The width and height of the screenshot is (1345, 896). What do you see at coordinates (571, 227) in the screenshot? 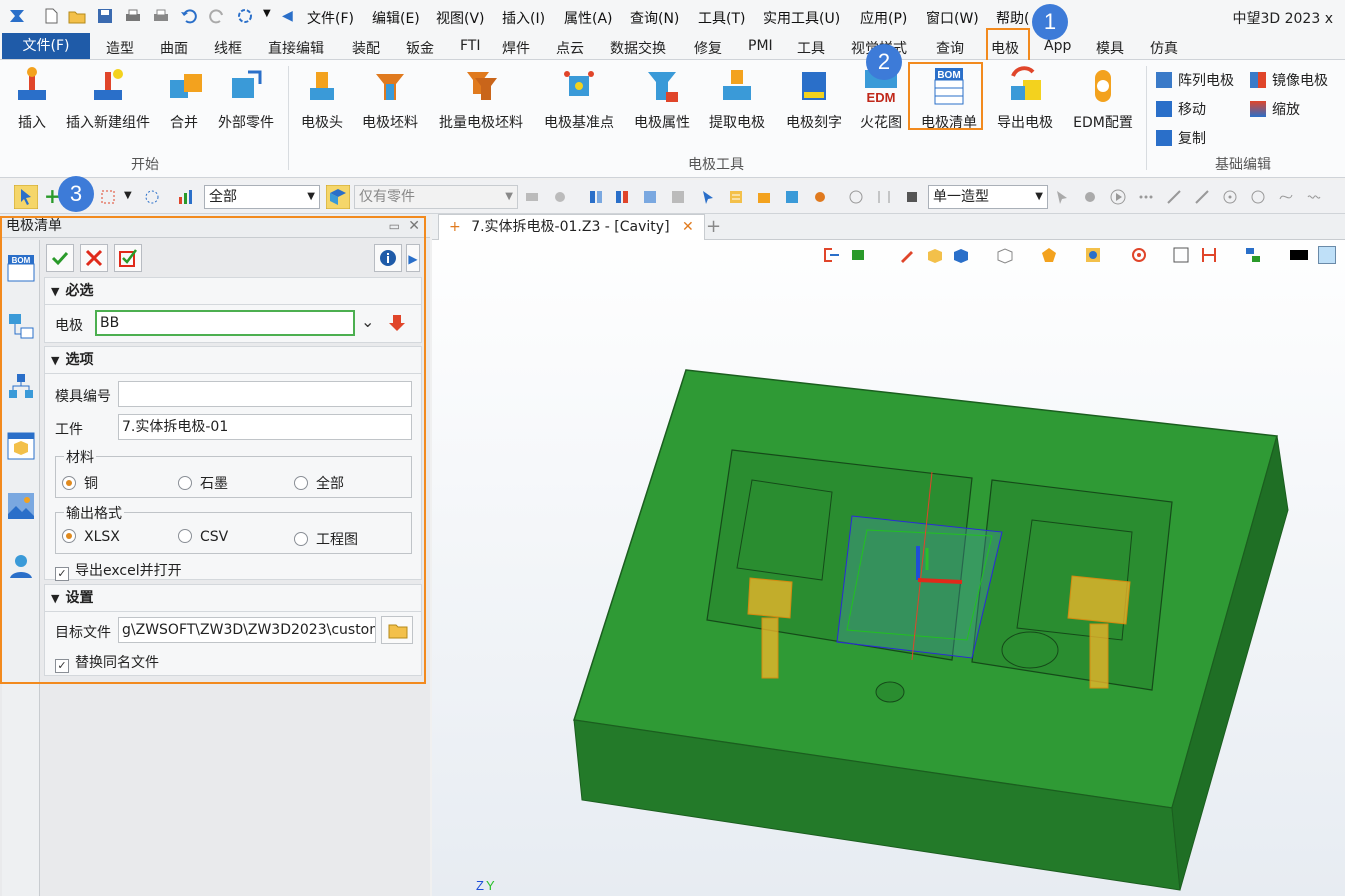
I see `document-tab: + 7.实体拆电极-01.Z3 - [Cavity] ✕` at bounding box center [571, 227].